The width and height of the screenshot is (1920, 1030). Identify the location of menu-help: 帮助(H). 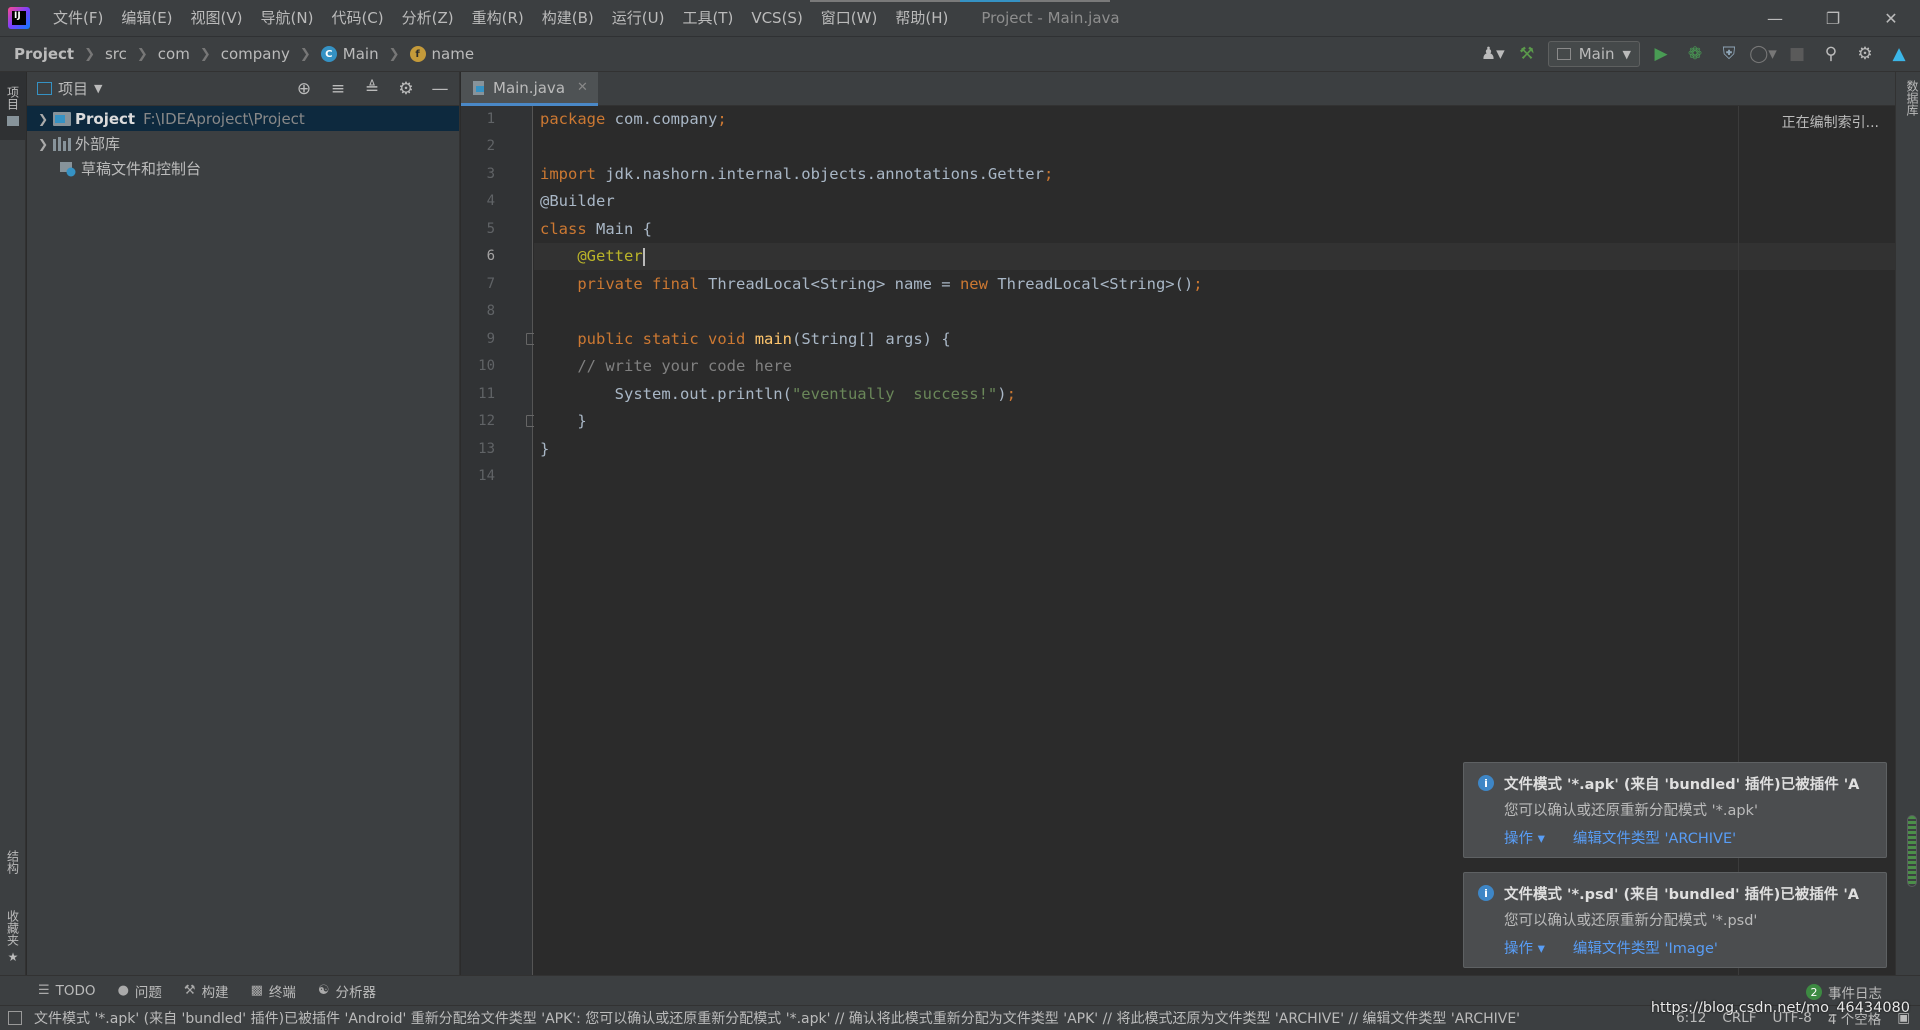
(921, 18).